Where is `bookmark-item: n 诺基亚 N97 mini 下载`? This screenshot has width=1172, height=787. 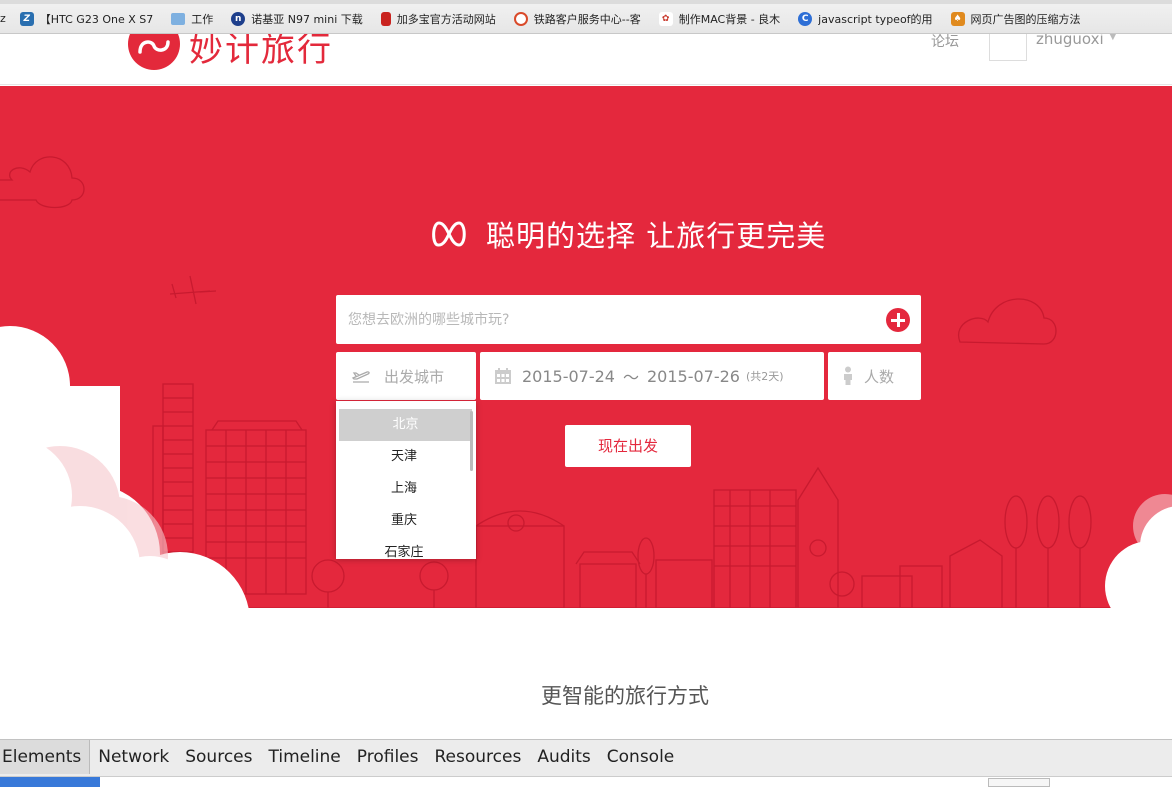
bookmark-item: n 诺基亚 N97 mini 下载 is located at coordinates (297, 16).